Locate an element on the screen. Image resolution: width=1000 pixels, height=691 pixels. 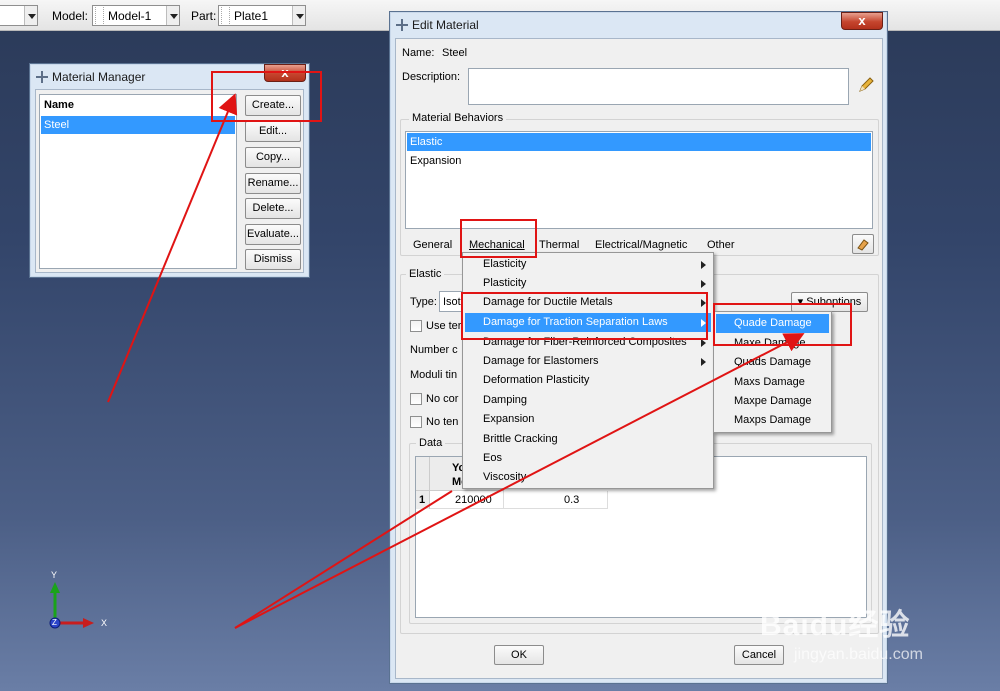
watermark-url: jingyan.baidu.com is located at coordinates (858, 654).